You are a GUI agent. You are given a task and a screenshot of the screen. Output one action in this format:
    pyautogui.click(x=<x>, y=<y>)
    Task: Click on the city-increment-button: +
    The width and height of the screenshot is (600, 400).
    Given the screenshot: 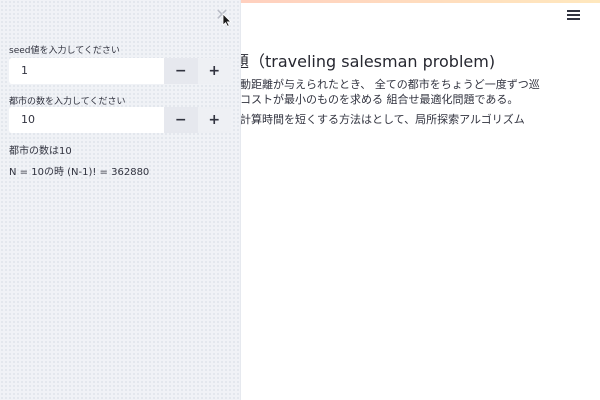 What is the action you would take?
    pyautogui.click(x=214, y=120)
    